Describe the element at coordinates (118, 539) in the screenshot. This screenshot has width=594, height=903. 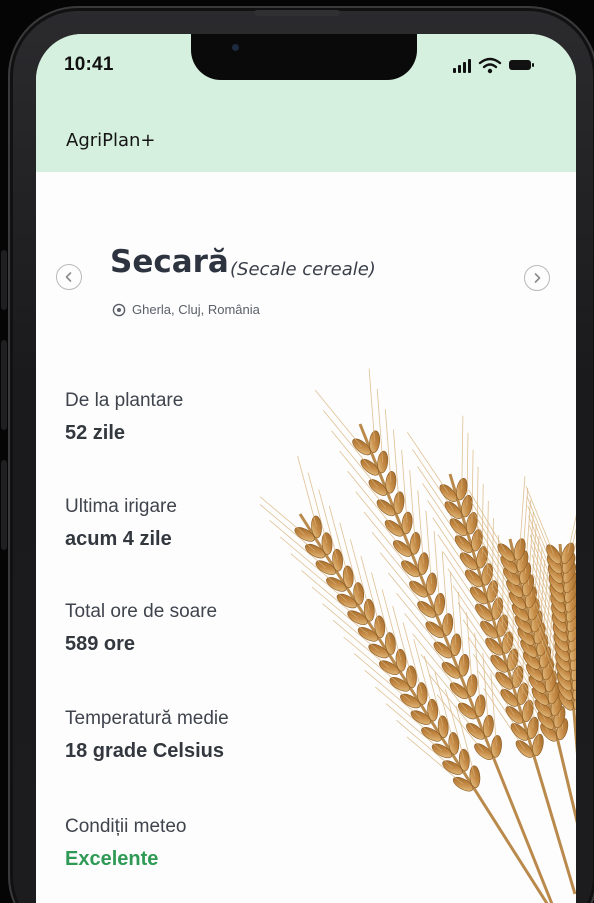
I see `stat-value: acum 4 zile` at that location.